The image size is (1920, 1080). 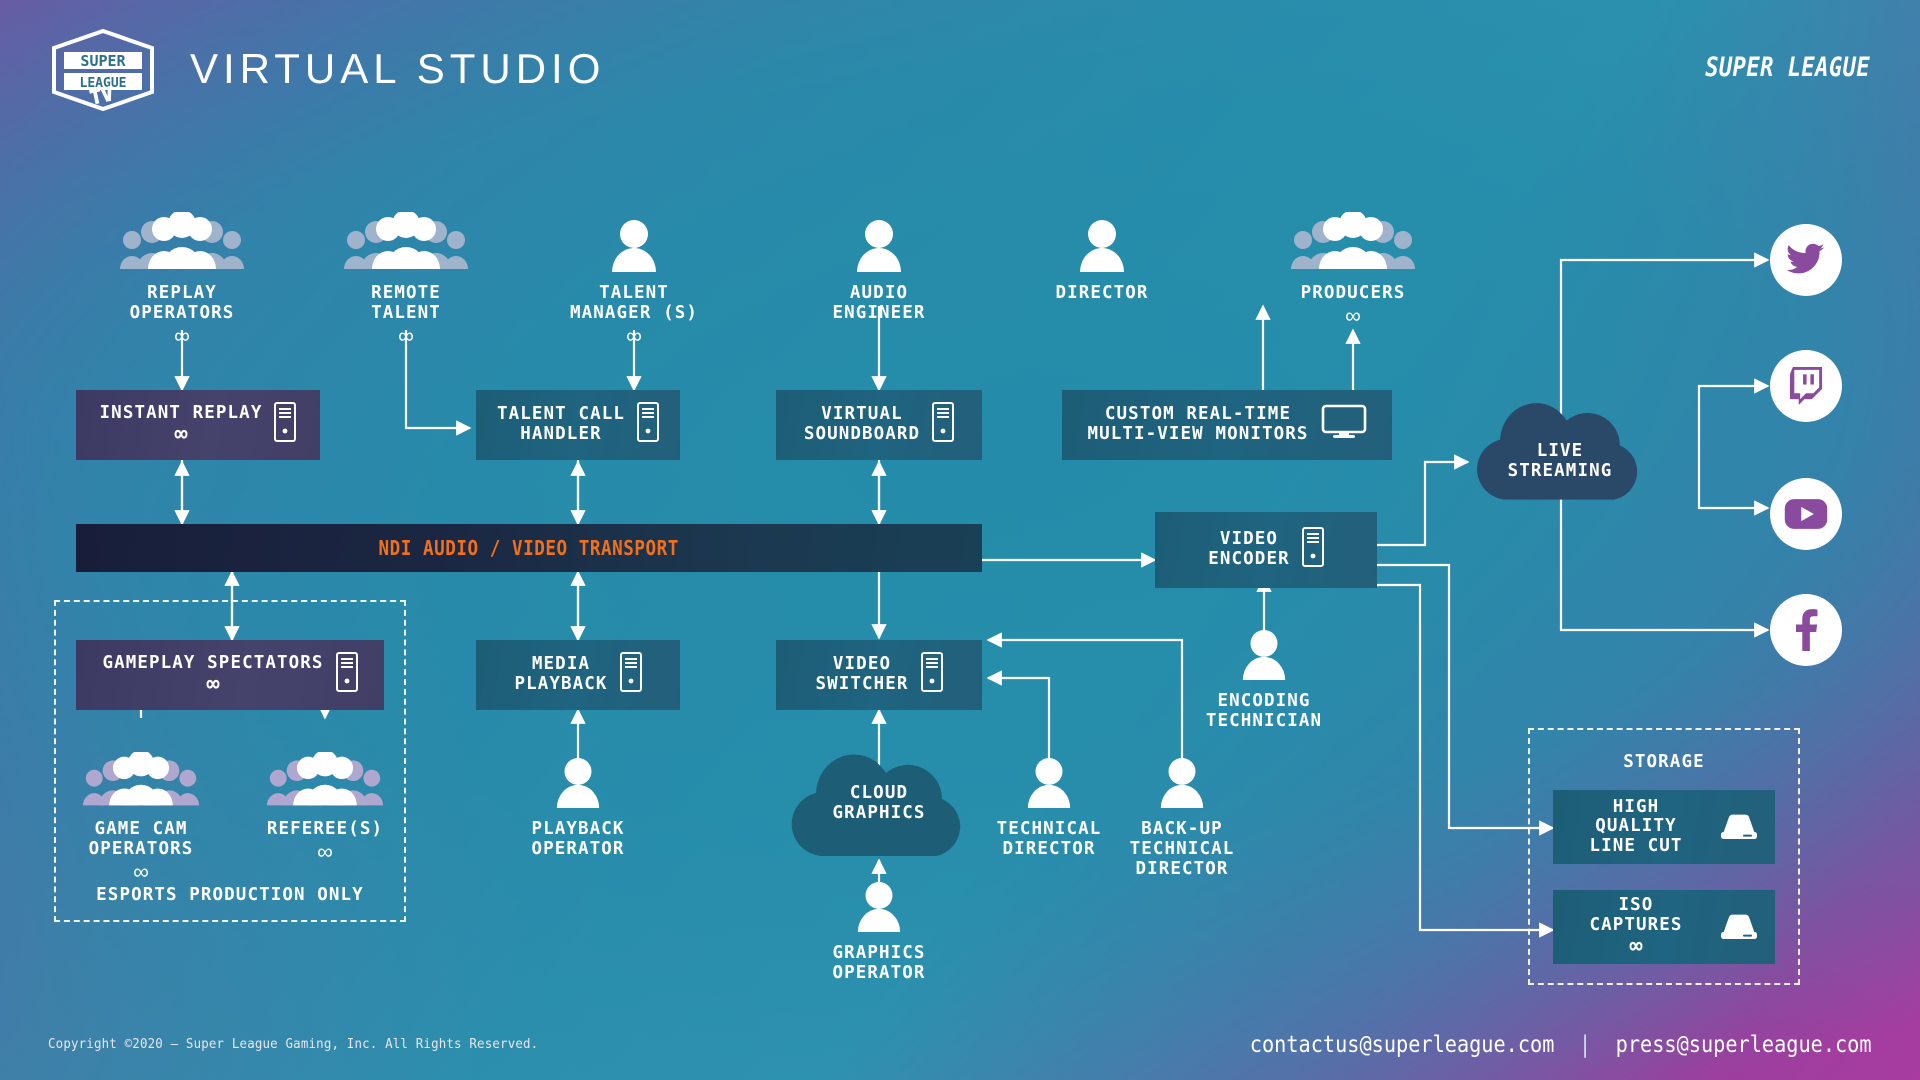 I want to click on role-producers: PRODUCERS ∞, so click(x=1353, y=269).